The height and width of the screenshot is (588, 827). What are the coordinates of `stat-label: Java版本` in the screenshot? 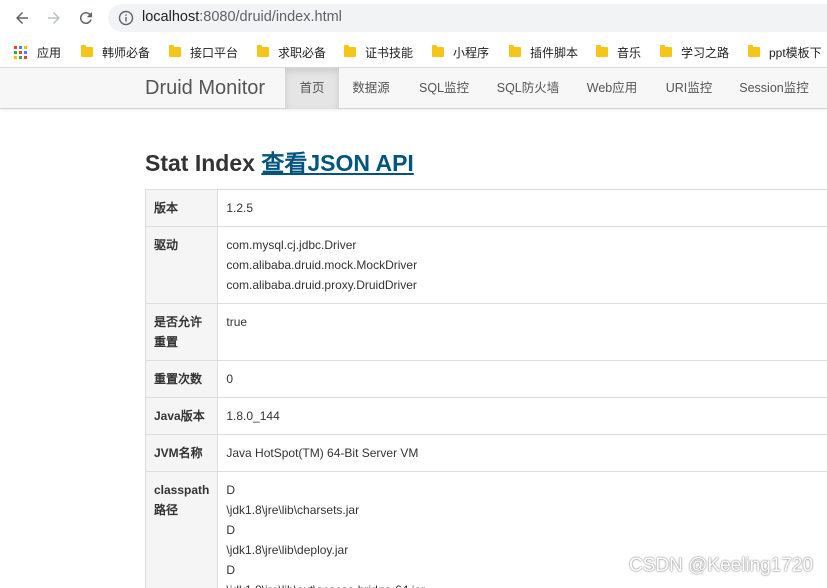 It's located at (182, 416).